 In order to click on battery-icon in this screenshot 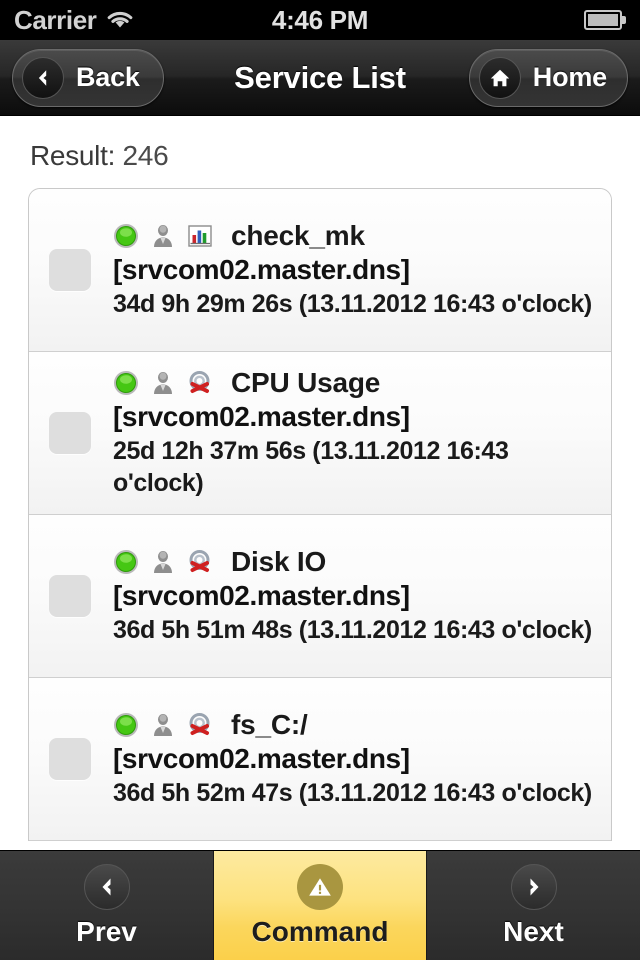, I will do `click(605, 20)`.